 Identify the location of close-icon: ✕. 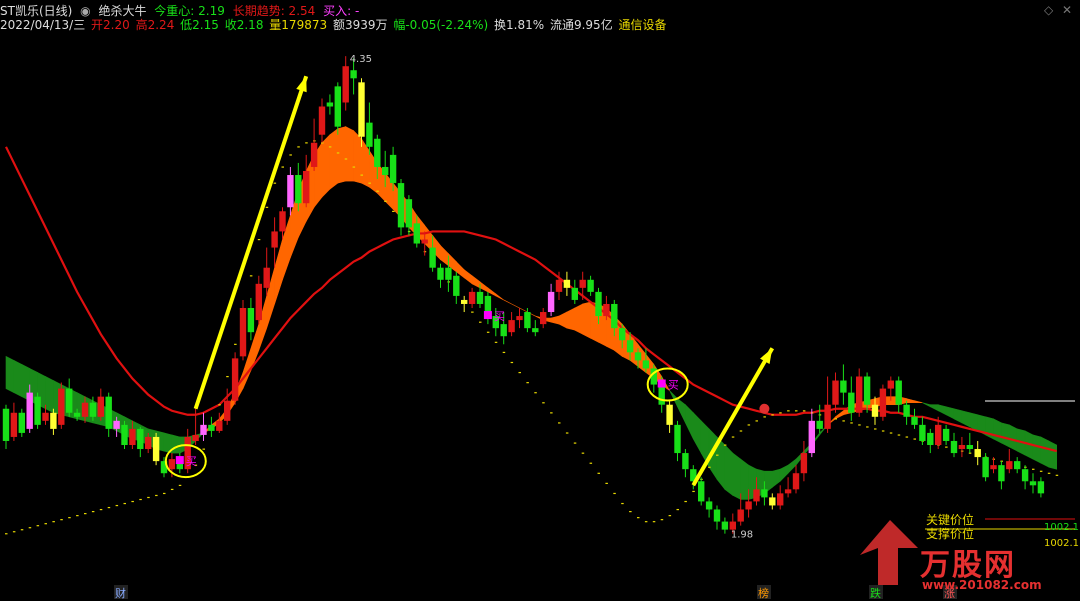
(1067, 10).